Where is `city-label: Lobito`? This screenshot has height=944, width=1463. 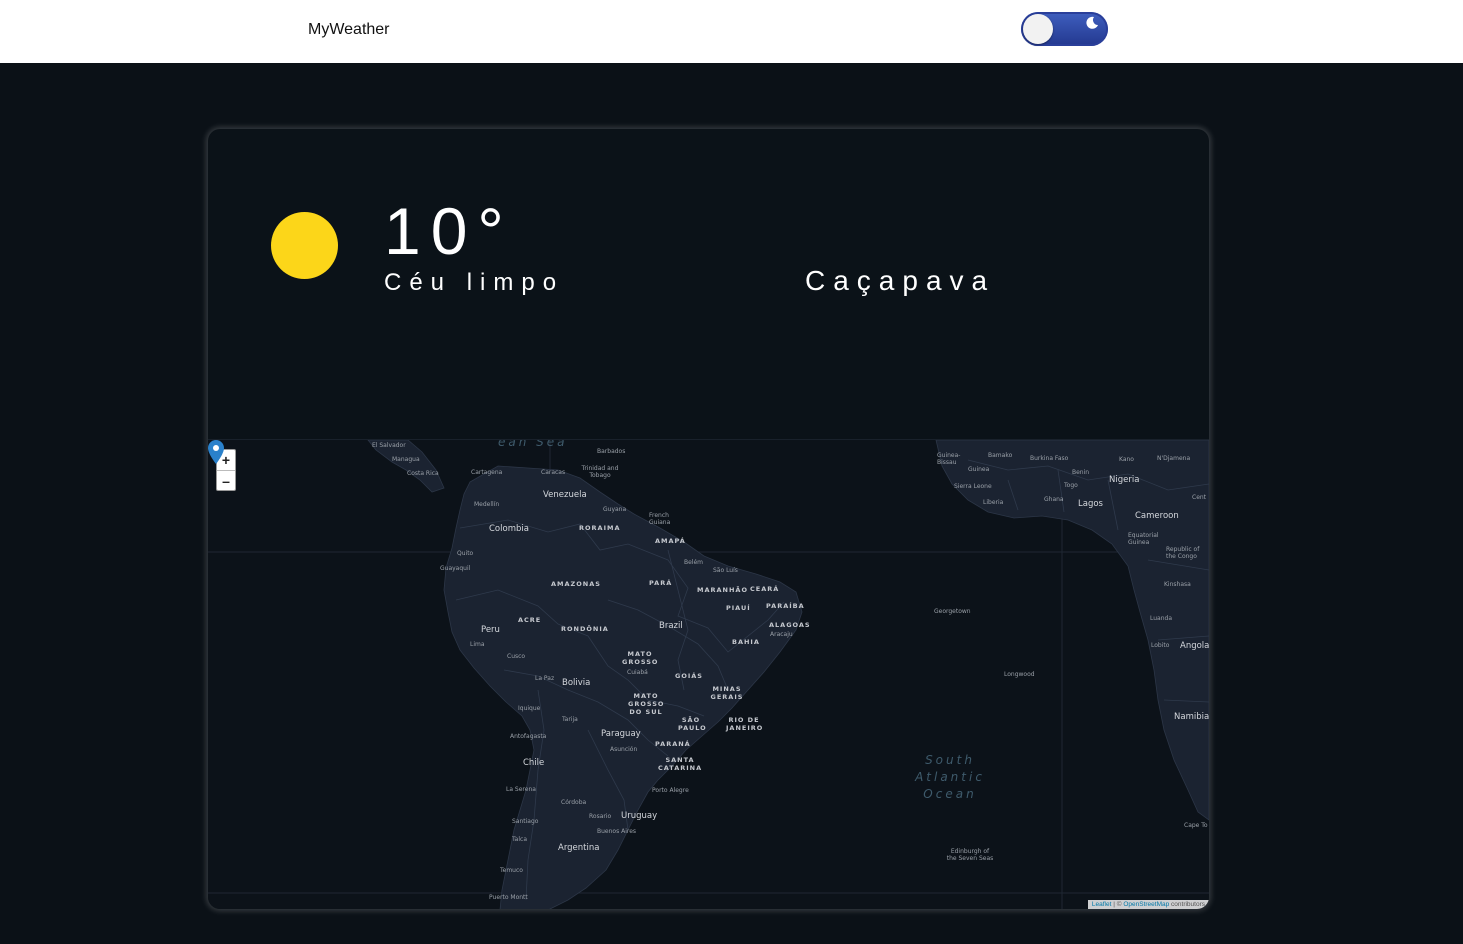 city-label: Lobito is located at coordinates (1160, 645).